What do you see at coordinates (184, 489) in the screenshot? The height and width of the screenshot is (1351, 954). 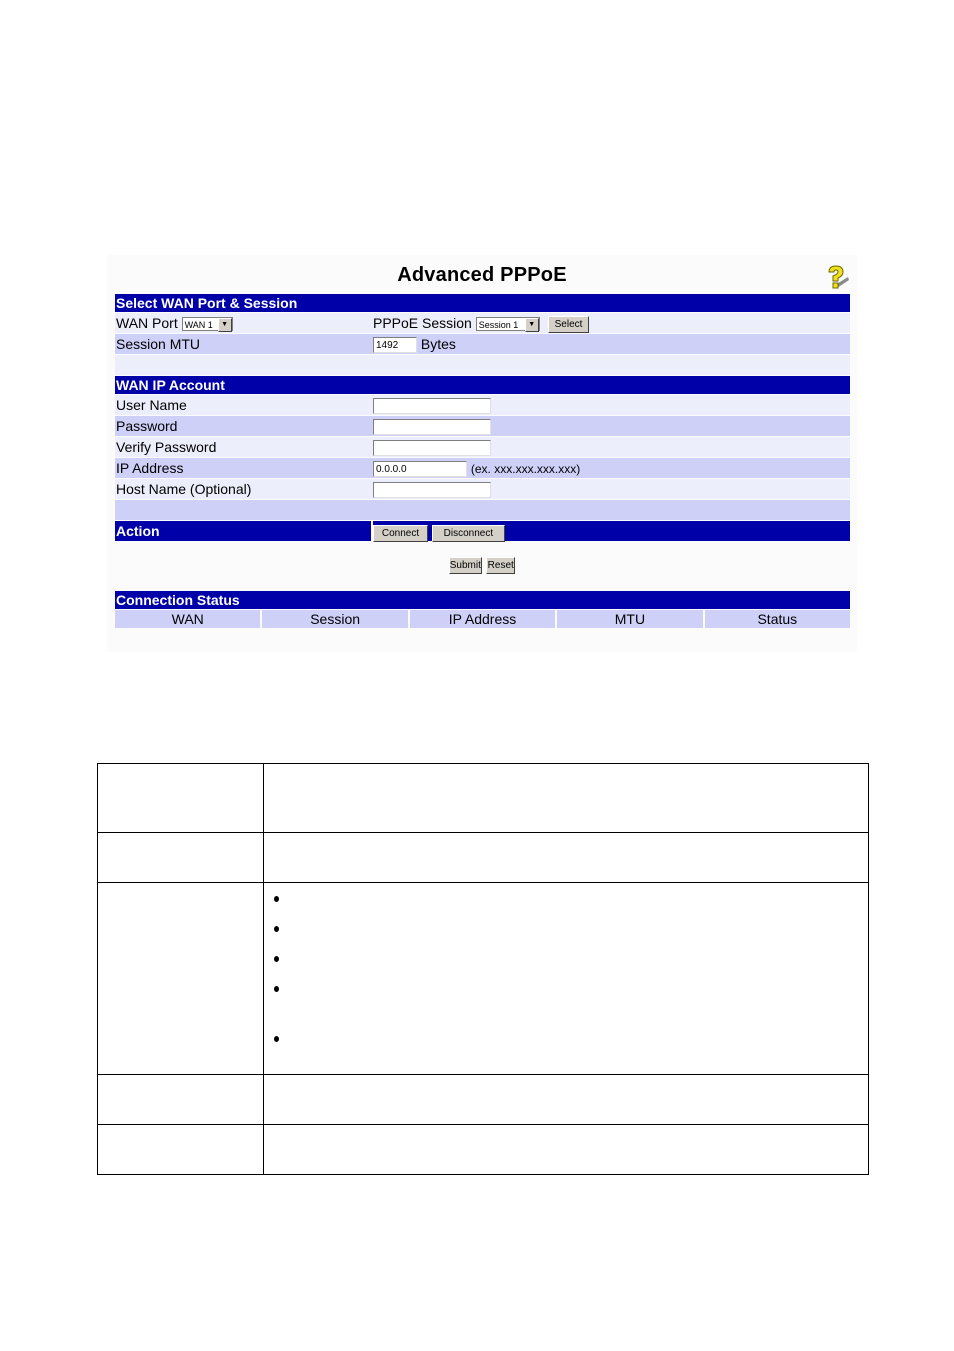 I see `host-name-label: Host Name (Optional)` at bounding box center [184, 489].